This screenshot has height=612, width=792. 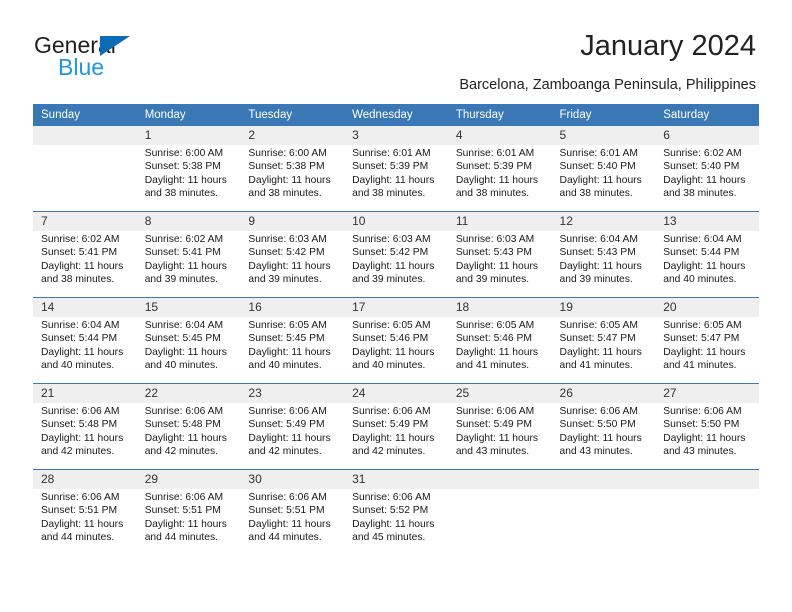 I want to click on day-number: 30, so click(x=292, y=479).